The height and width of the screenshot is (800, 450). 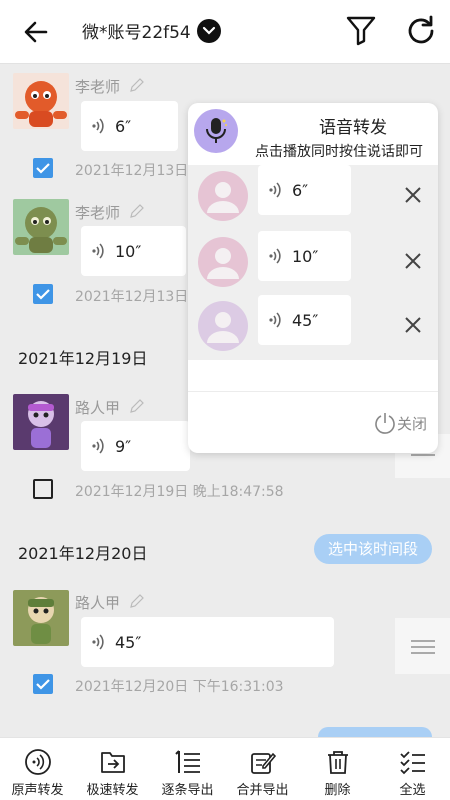 I want to click on select-all-icon, so click(x=412, y=763).